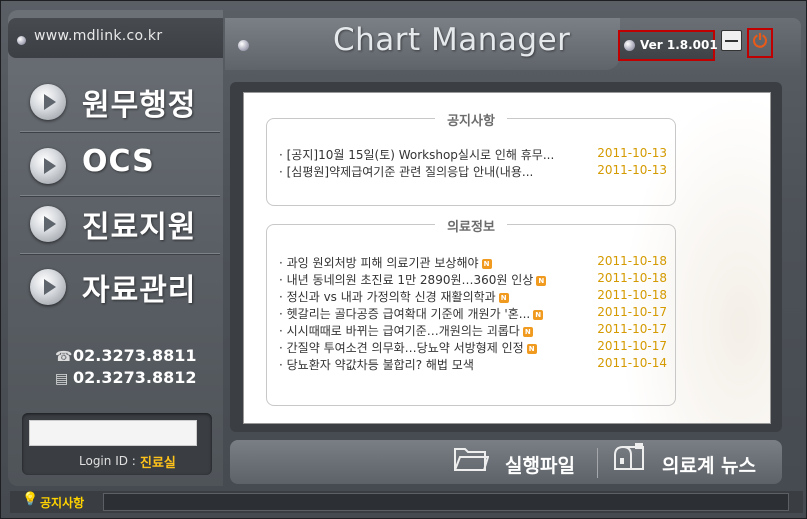 The height and width of the screenshot is (519, 807). Describe the element at coordinates (139, 105) in the screenshot. I see `menu-item-label: 원무행정` at that location.